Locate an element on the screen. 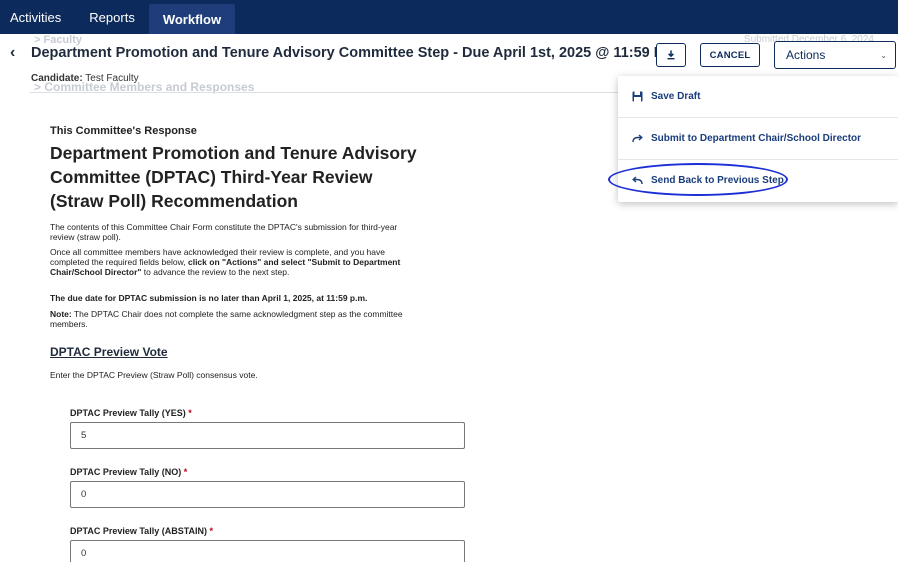  tally-no-label-text: DPTAC Preview Tally (NO) is located at coordinates (126, 472).